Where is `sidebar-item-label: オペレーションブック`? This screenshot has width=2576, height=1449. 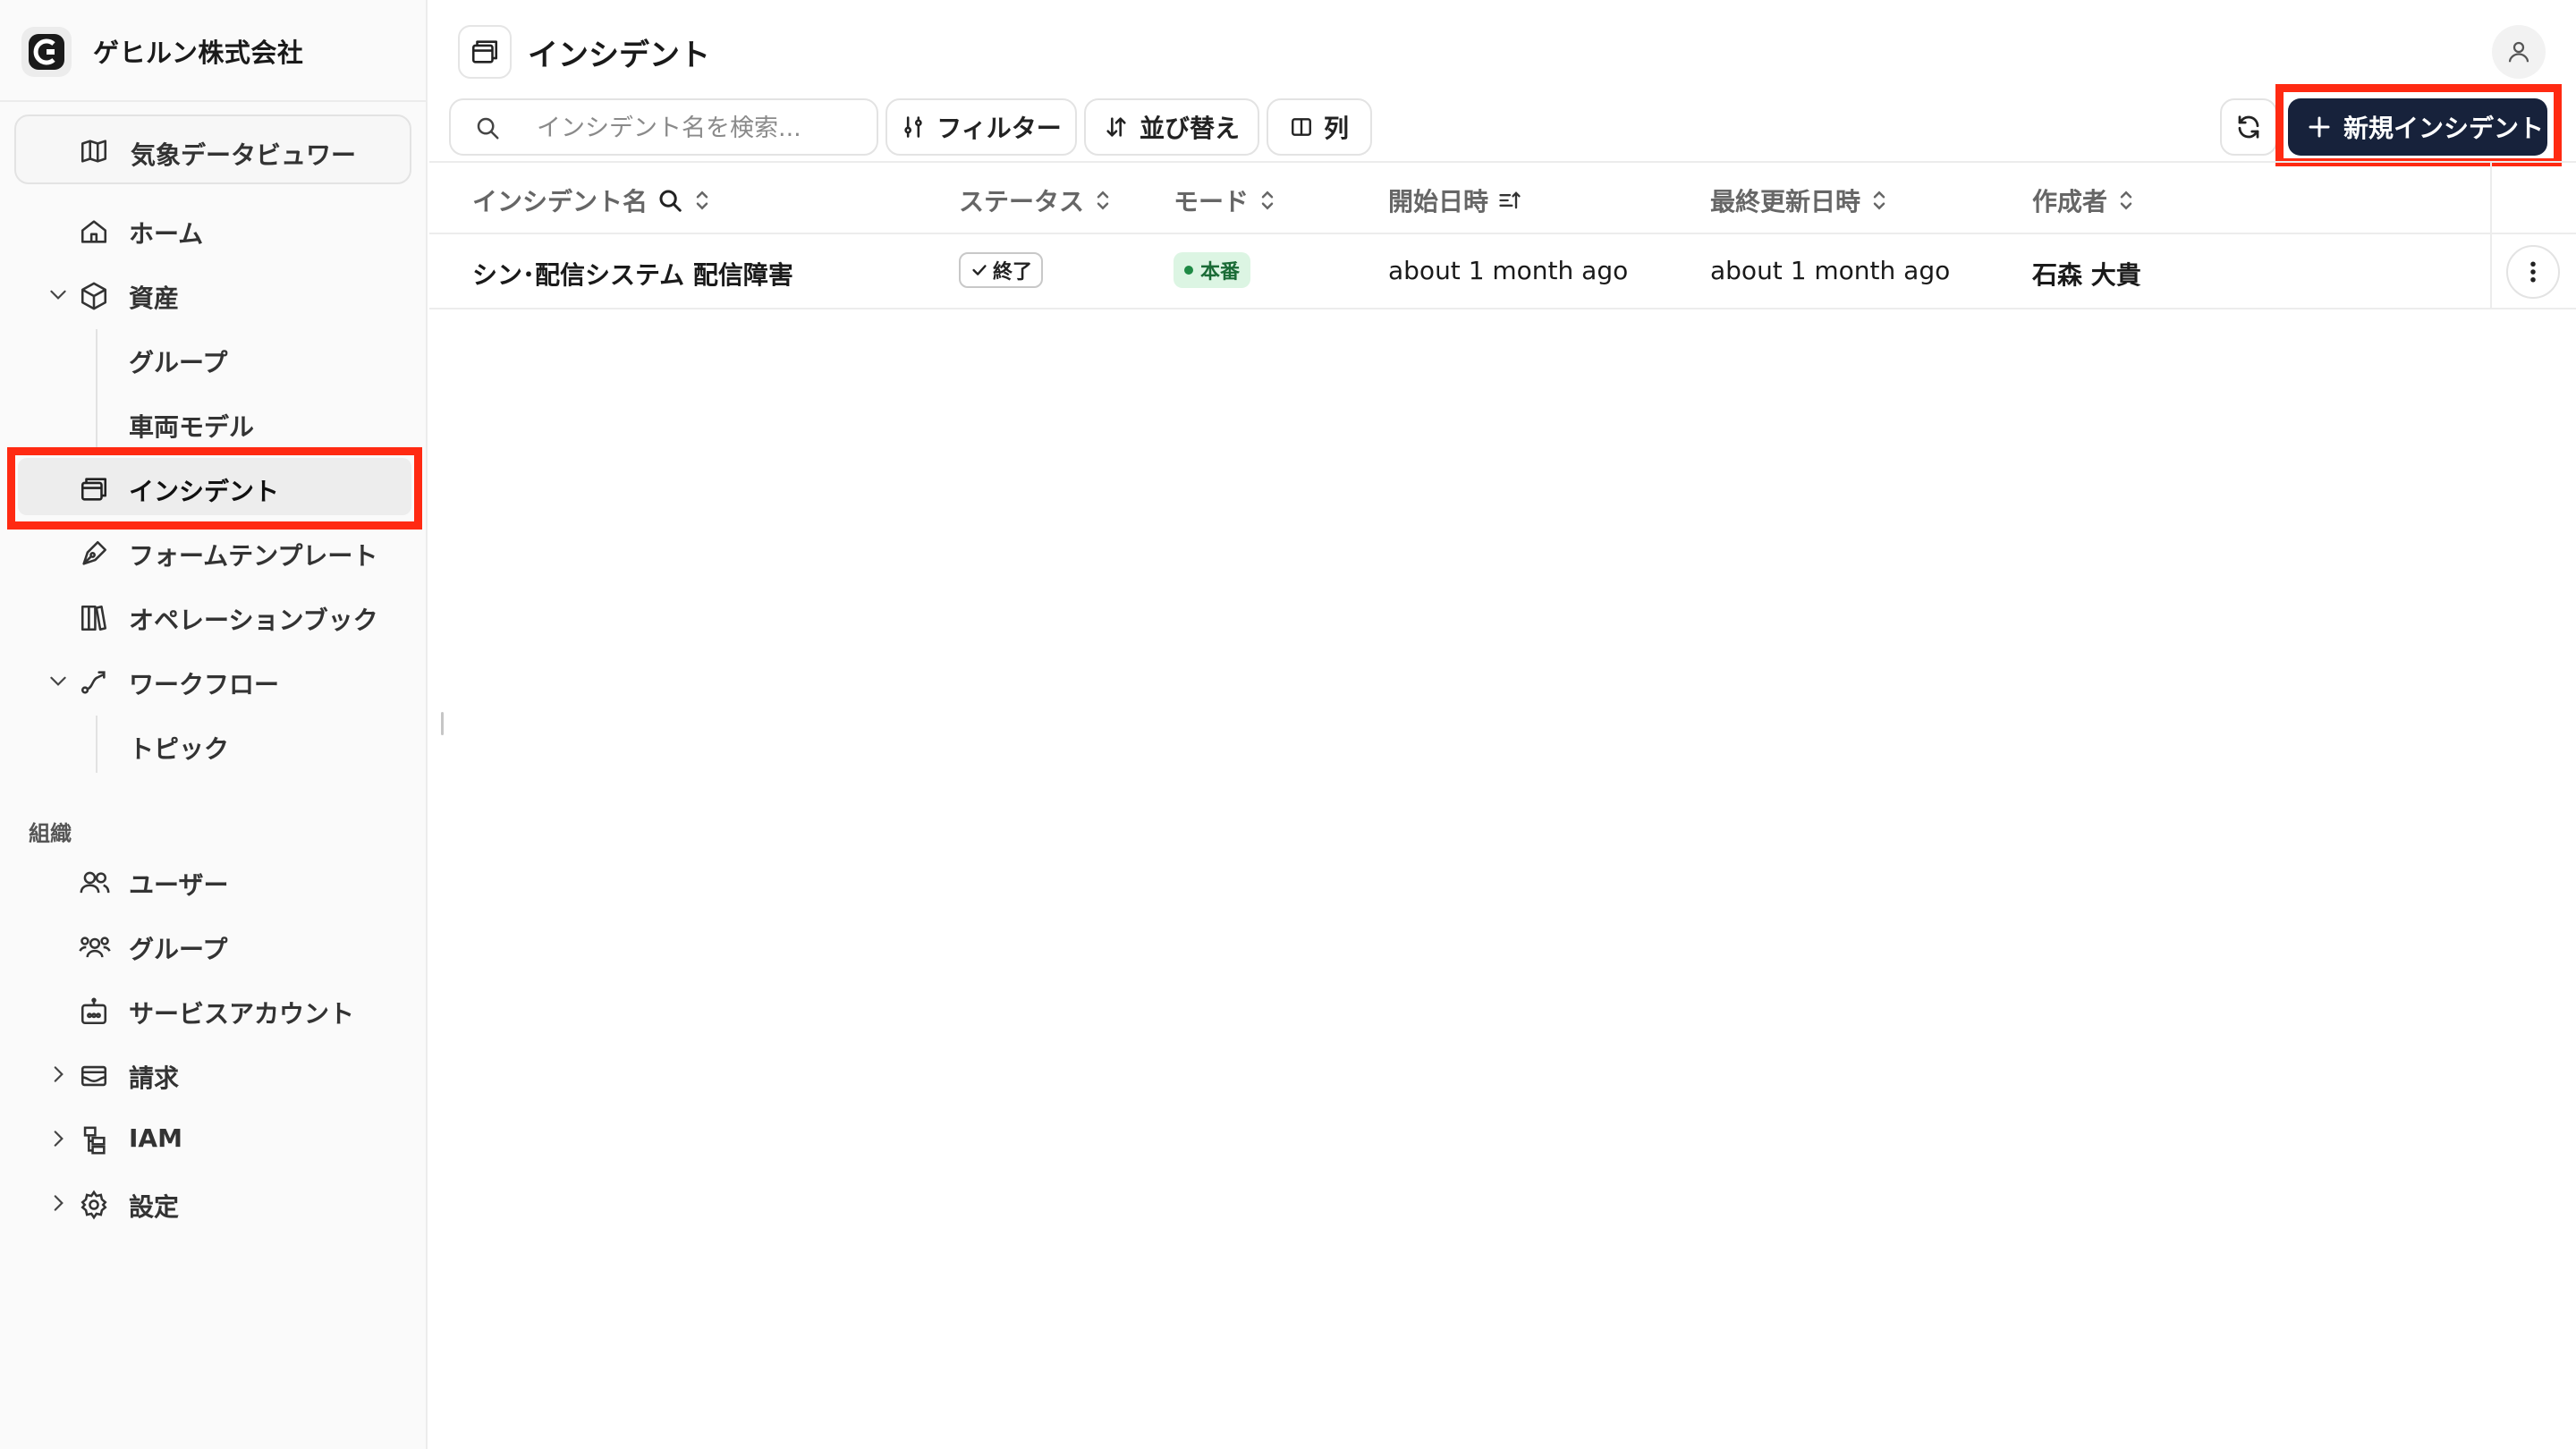
sidebar-item-label: オペレーションブック is located at coordinates (253, 620).